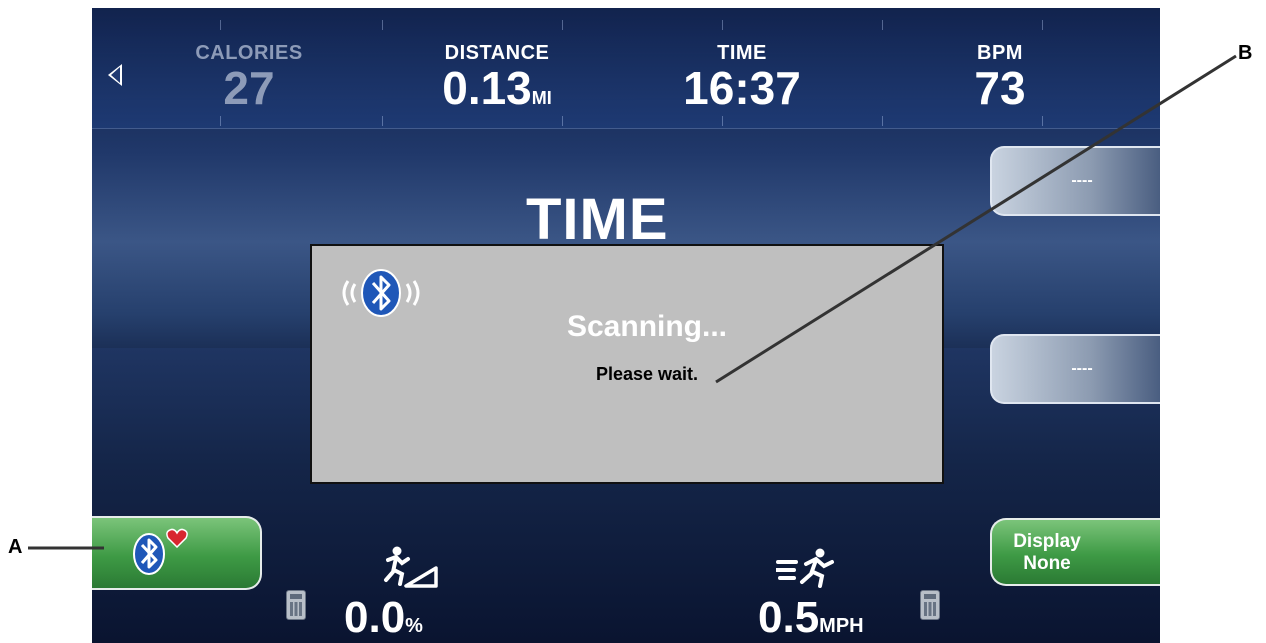 This screenshot has height=643, width=1266. I want to click on time-value: 16:37, so click(742, 88).